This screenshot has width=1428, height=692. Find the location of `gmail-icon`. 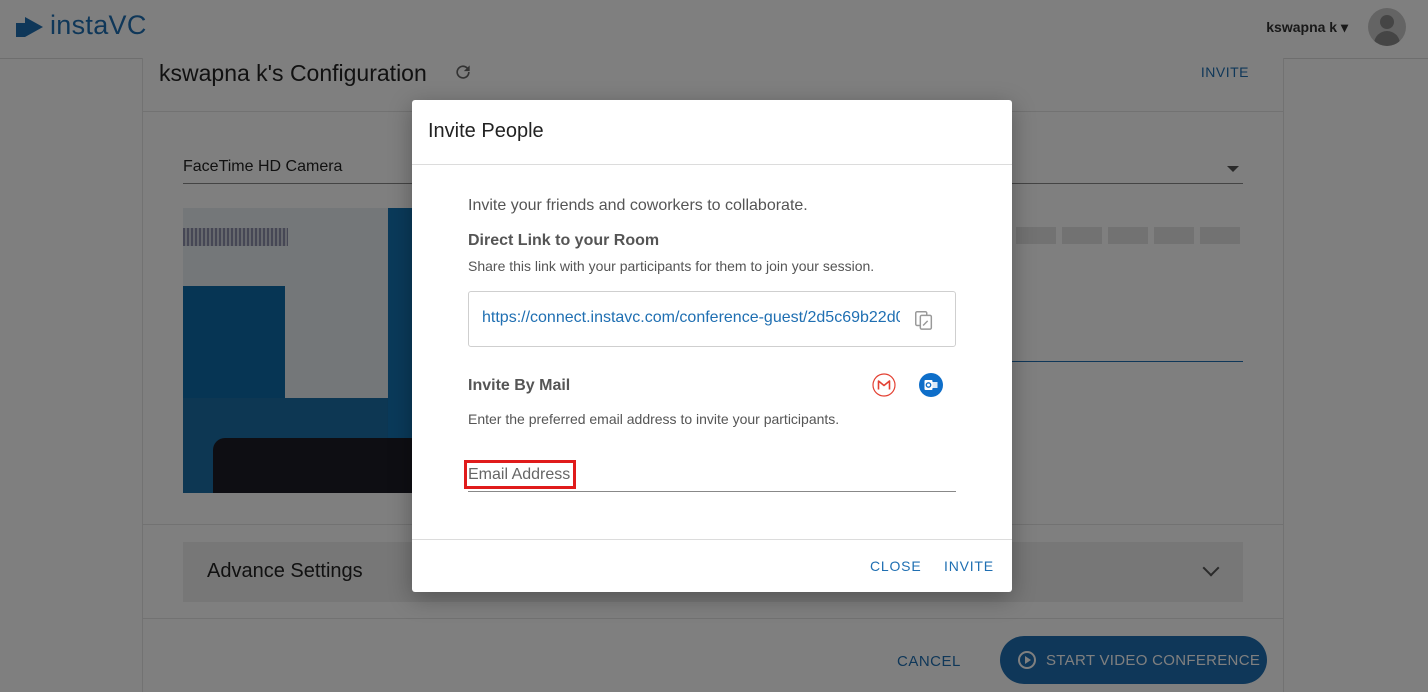

gmail-icon is located at coordinates (884, 385).